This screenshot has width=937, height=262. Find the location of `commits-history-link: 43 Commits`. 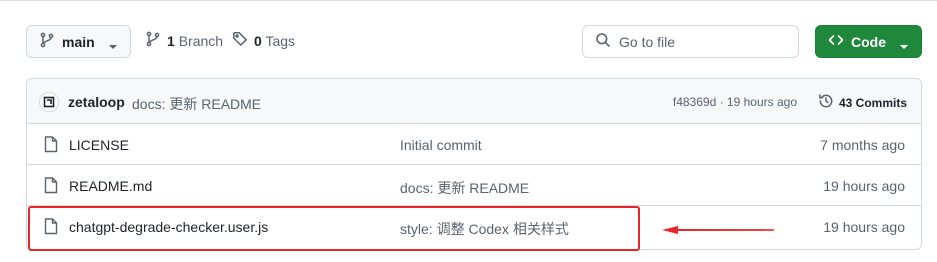

commits-history-link: 43 Commits is located at coordinates (862, 102).